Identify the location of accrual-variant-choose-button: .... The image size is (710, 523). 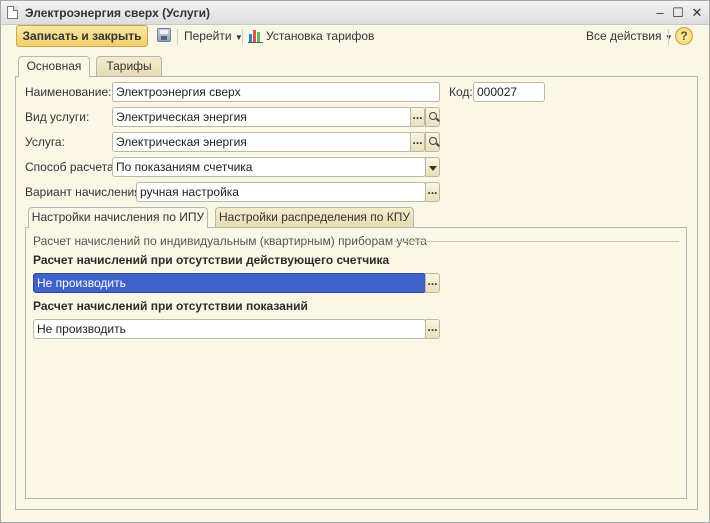
(432, 192).